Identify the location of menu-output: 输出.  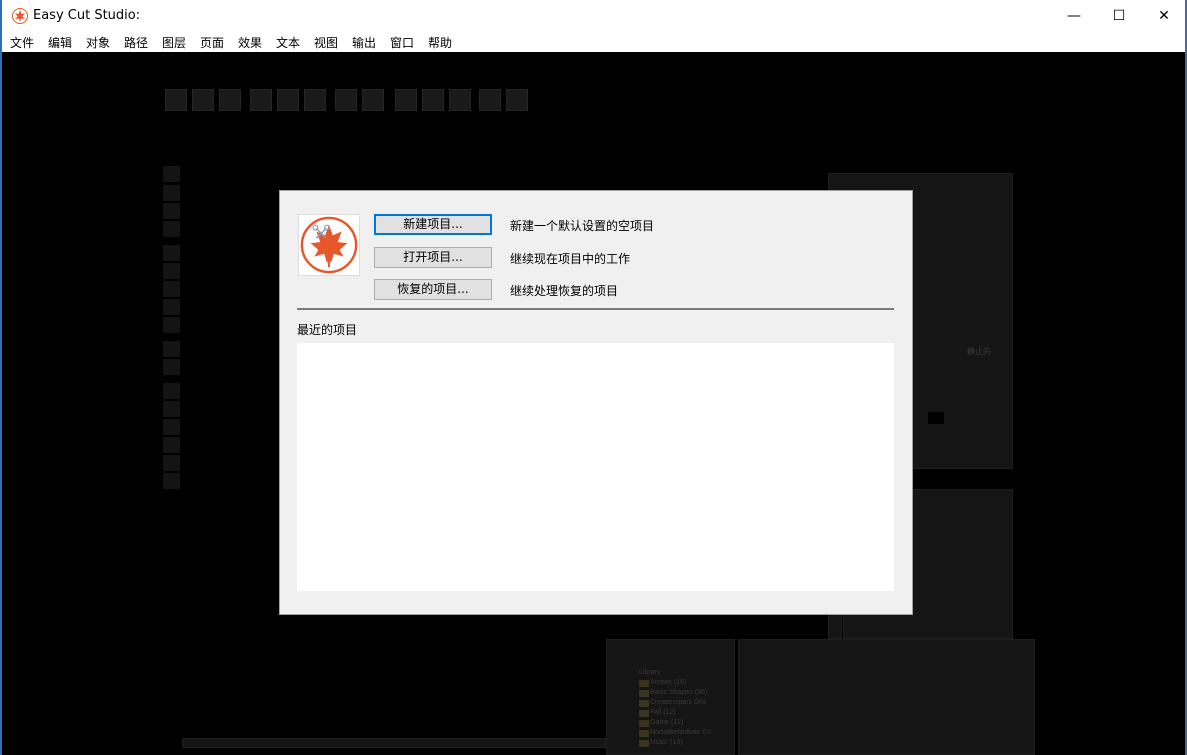
(364, 42).